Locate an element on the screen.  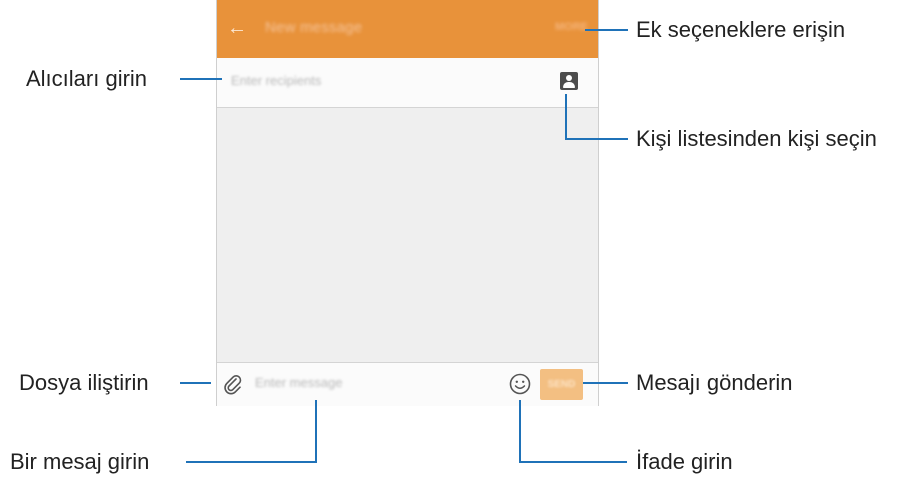
leader-enter-message is located at coordinates (251, 431).